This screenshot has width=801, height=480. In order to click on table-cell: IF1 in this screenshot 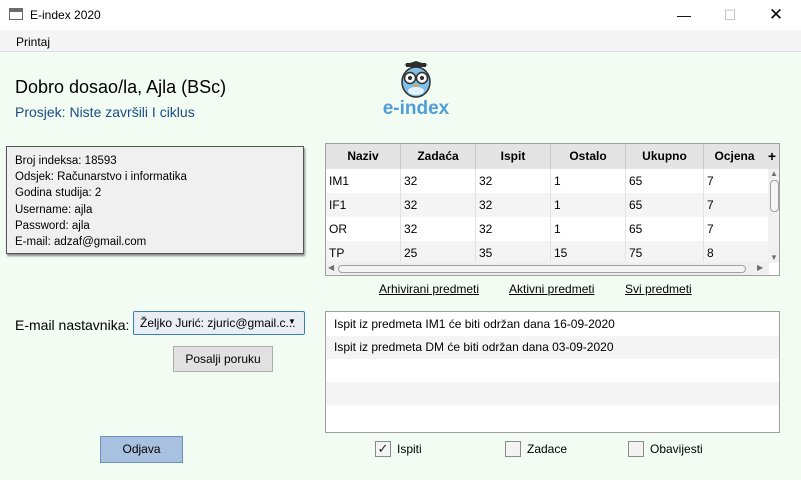, I will do `click(363, 205)`.